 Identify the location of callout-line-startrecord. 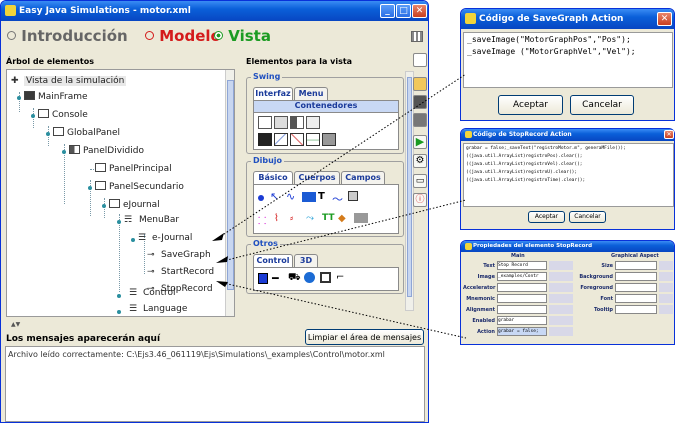
(342, 231).